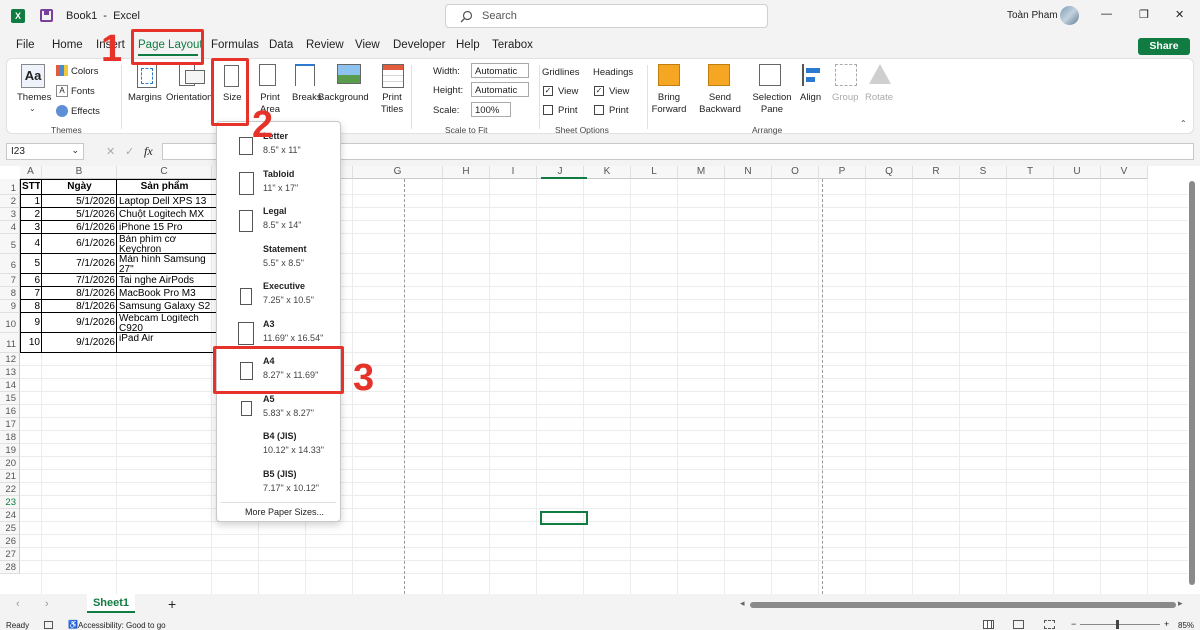  I want to click on table-cell-product: Chuột Logitech MX, so click(164, 214).